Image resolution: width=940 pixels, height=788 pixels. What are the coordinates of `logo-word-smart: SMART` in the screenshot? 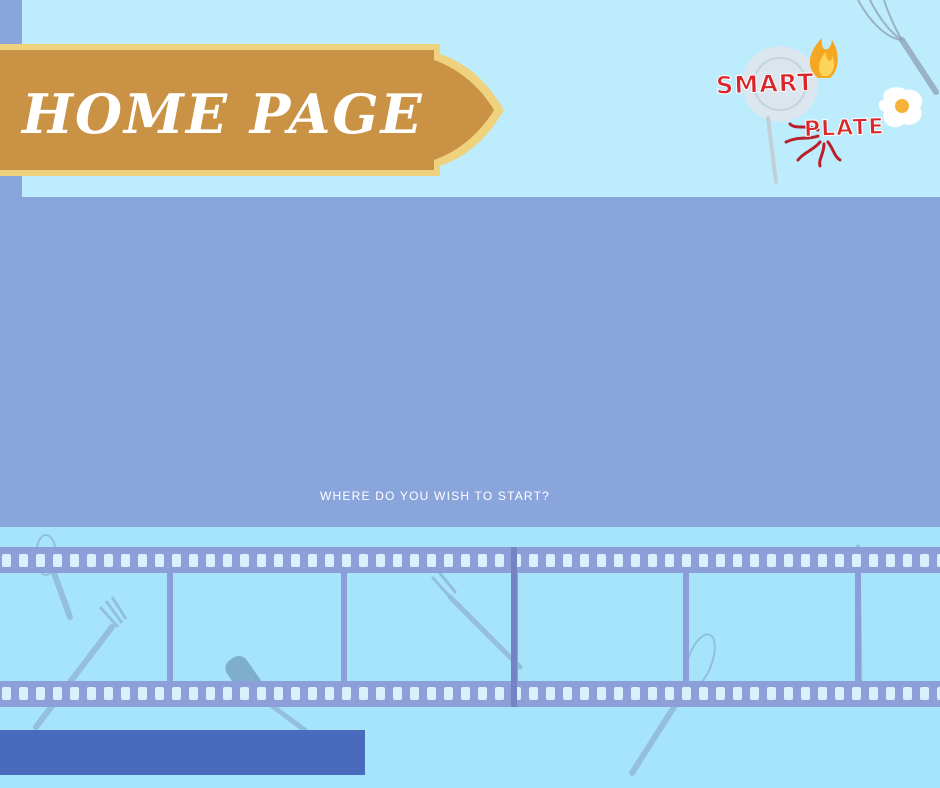 It's located at (765, 84).